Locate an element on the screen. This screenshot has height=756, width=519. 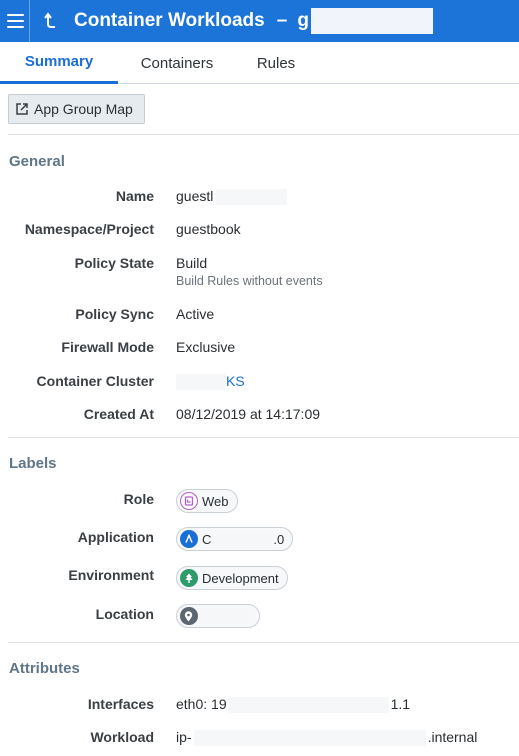
app-group-map-button: App Group Map is located at coordinates (76, 109).